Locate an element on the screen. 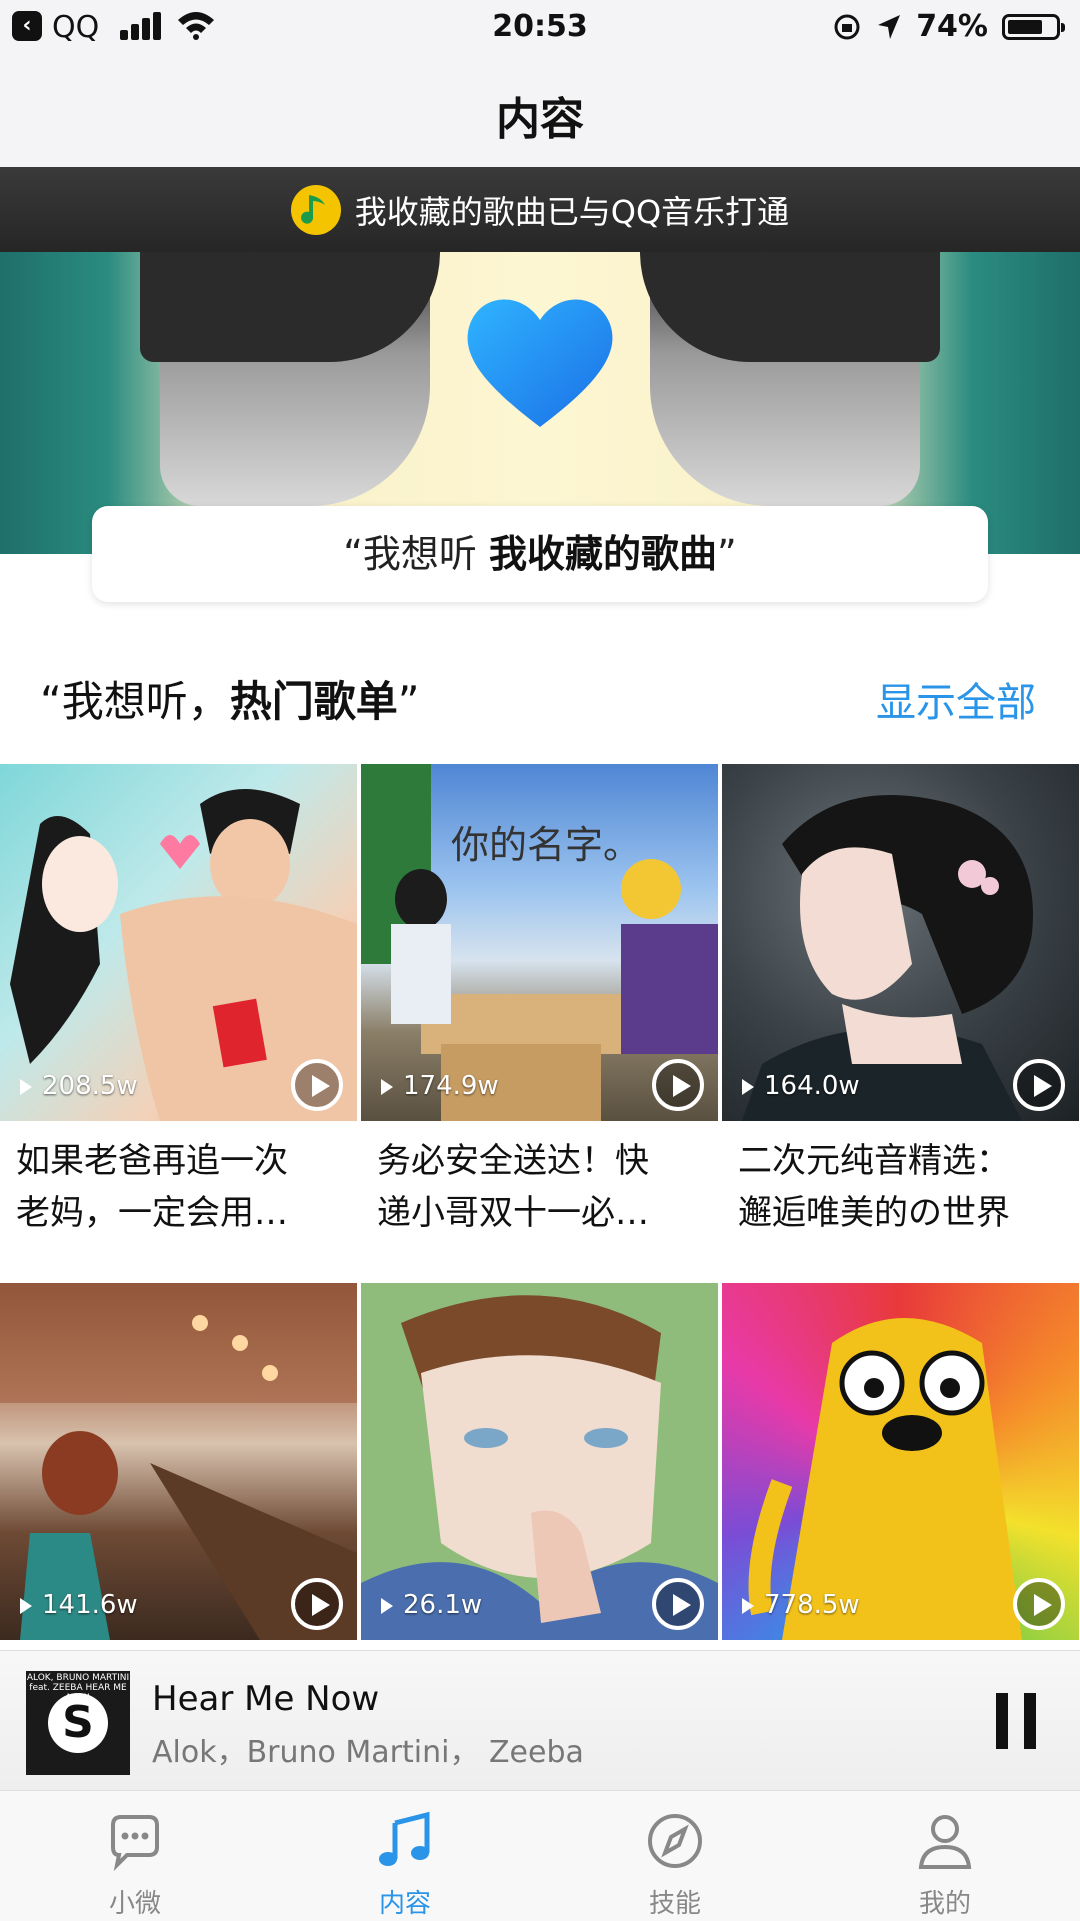 The height and width of the screenshot is (1921, 1080). request-bold: 我收藏的歌曲 is located at coordinates (603, 554).